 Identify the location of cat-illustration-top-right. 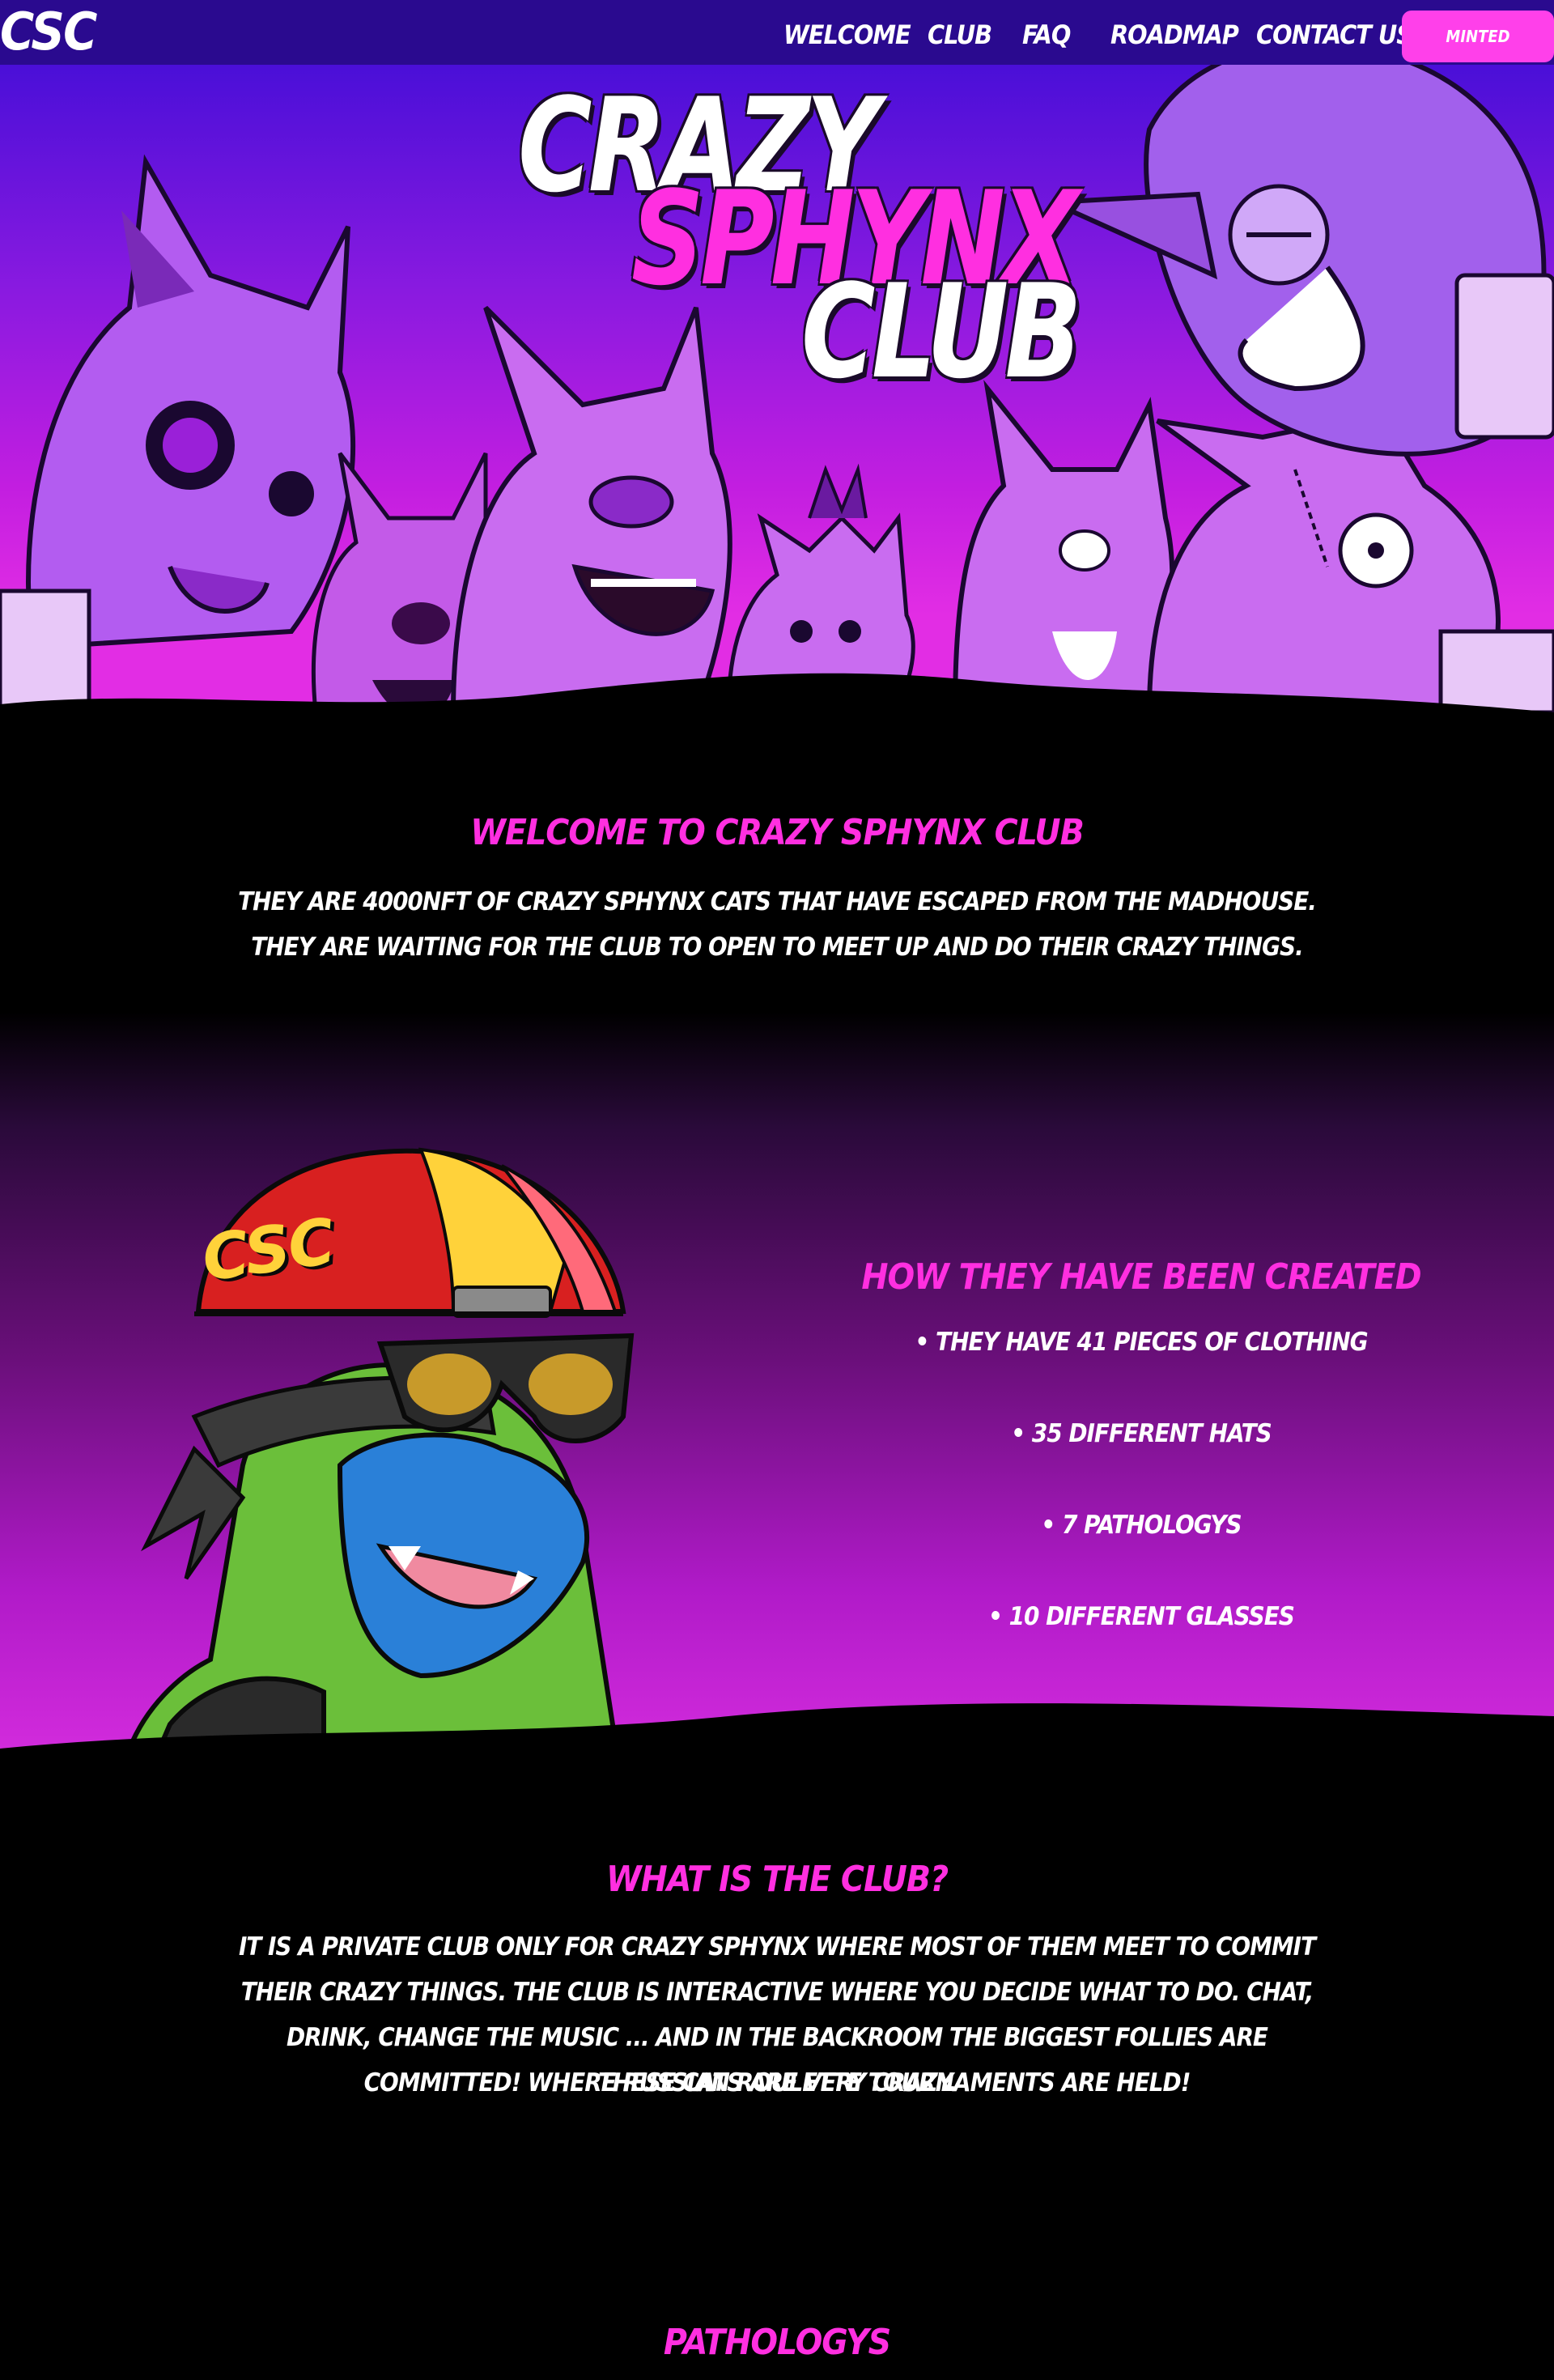
(1302, 261).